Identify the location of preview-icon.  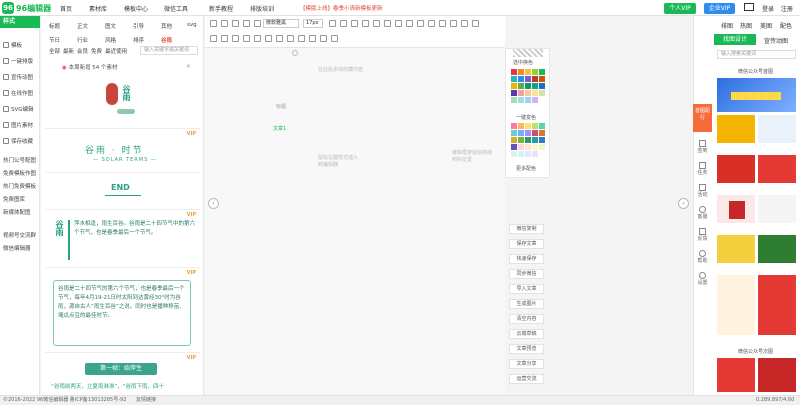
(312, 38).